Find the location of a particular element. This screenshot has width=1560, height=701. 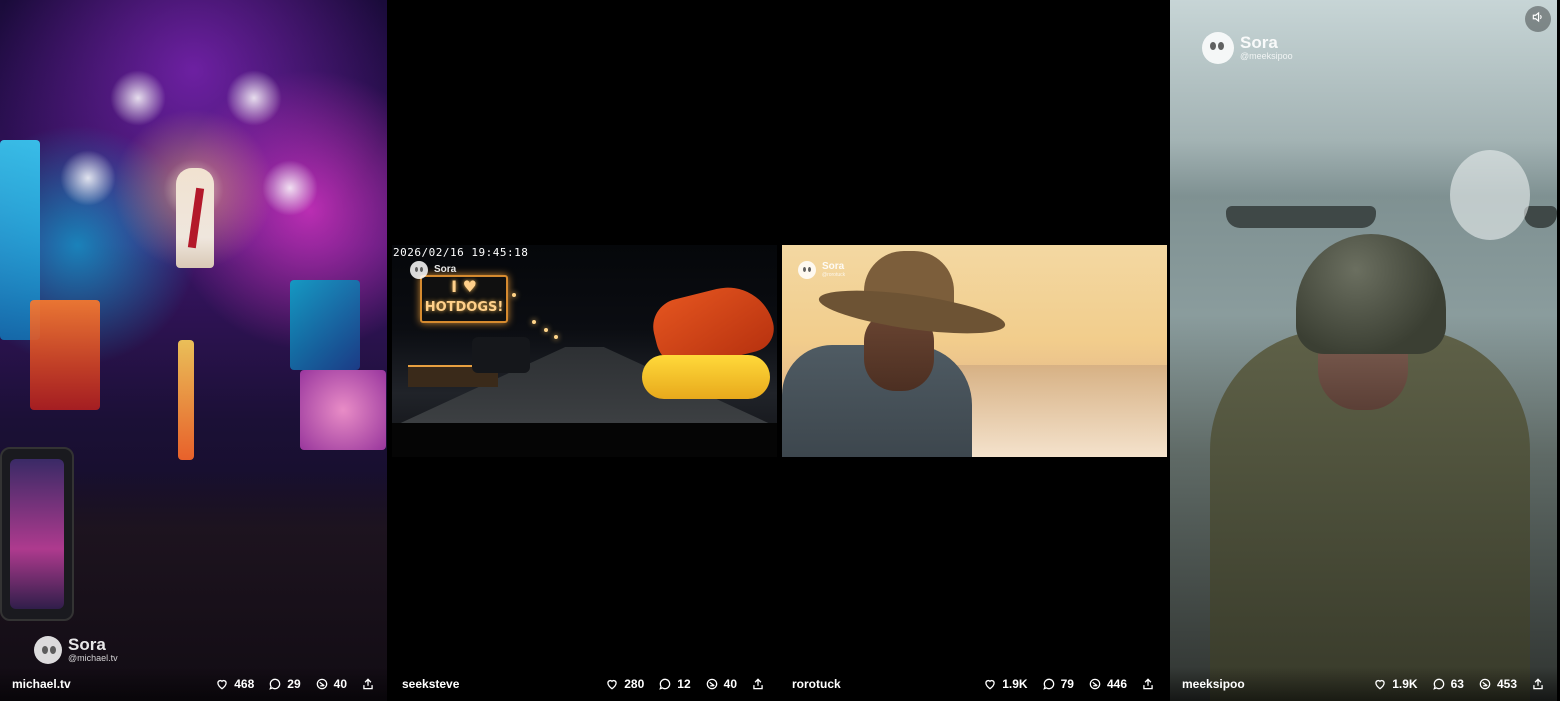

comment-button: 29 is located at coordinates (284, 684).